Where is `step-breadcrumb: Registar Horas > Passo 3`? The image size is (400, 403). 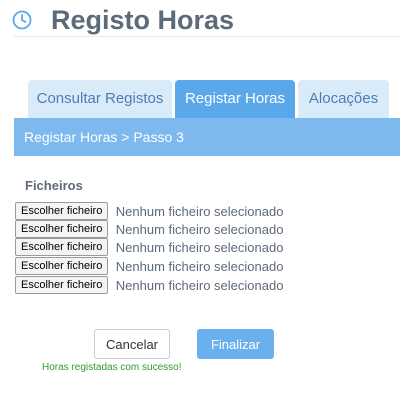 step-breadcrumb: Registar Horas > Passo 3 is located at coordinates (207, 137).